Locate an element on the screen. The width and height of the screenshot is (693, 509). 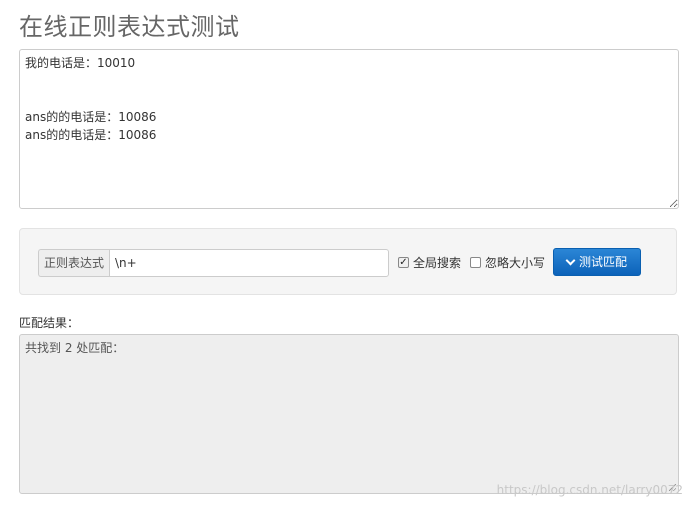
ignore-case-option: 忽略大小写 is located at coordinates (507, 262).